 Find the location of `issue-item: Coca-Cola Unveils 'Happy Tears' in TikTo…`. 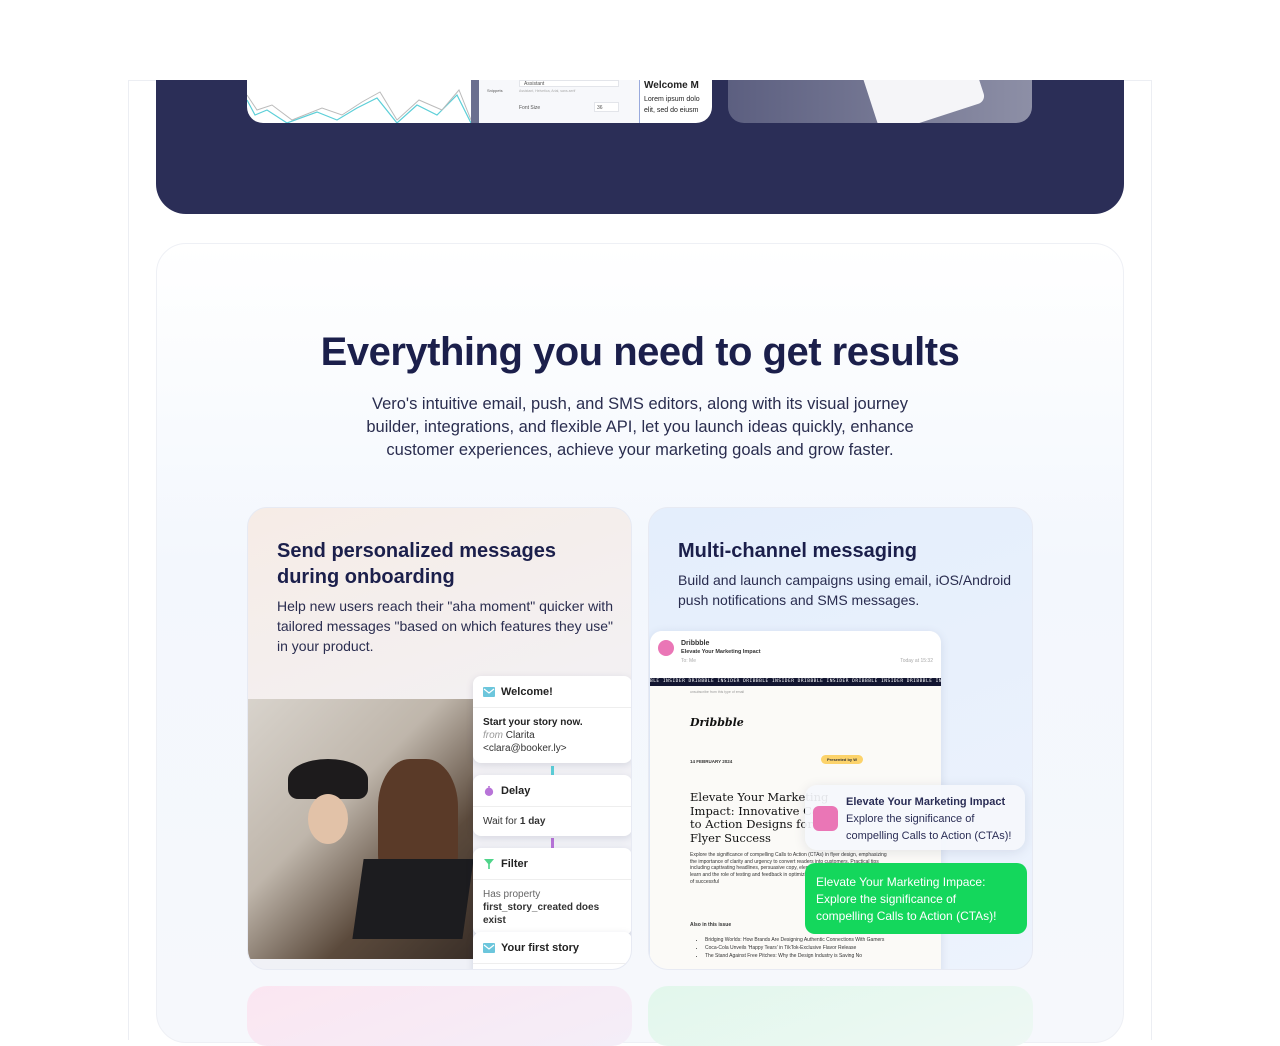

issue-item: Coca-Cola Unveils 'Happy Tears' in TikTo… is located at coordinates (805, 948).